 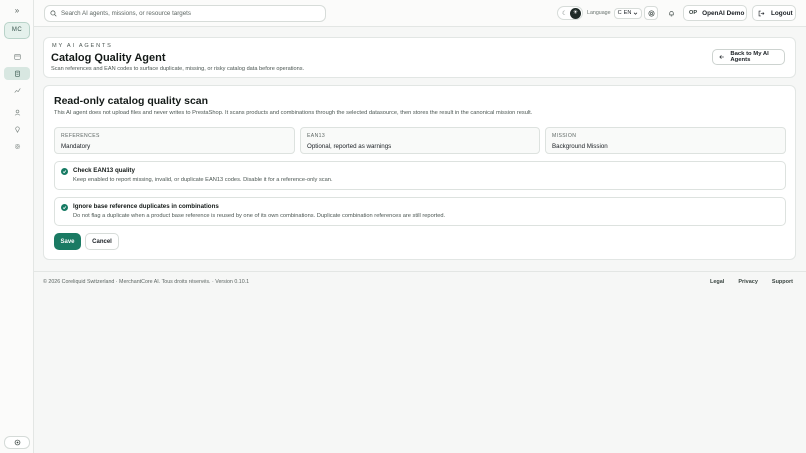 I want to click on cancel-button: Cancel, so click(x=102, y=241).